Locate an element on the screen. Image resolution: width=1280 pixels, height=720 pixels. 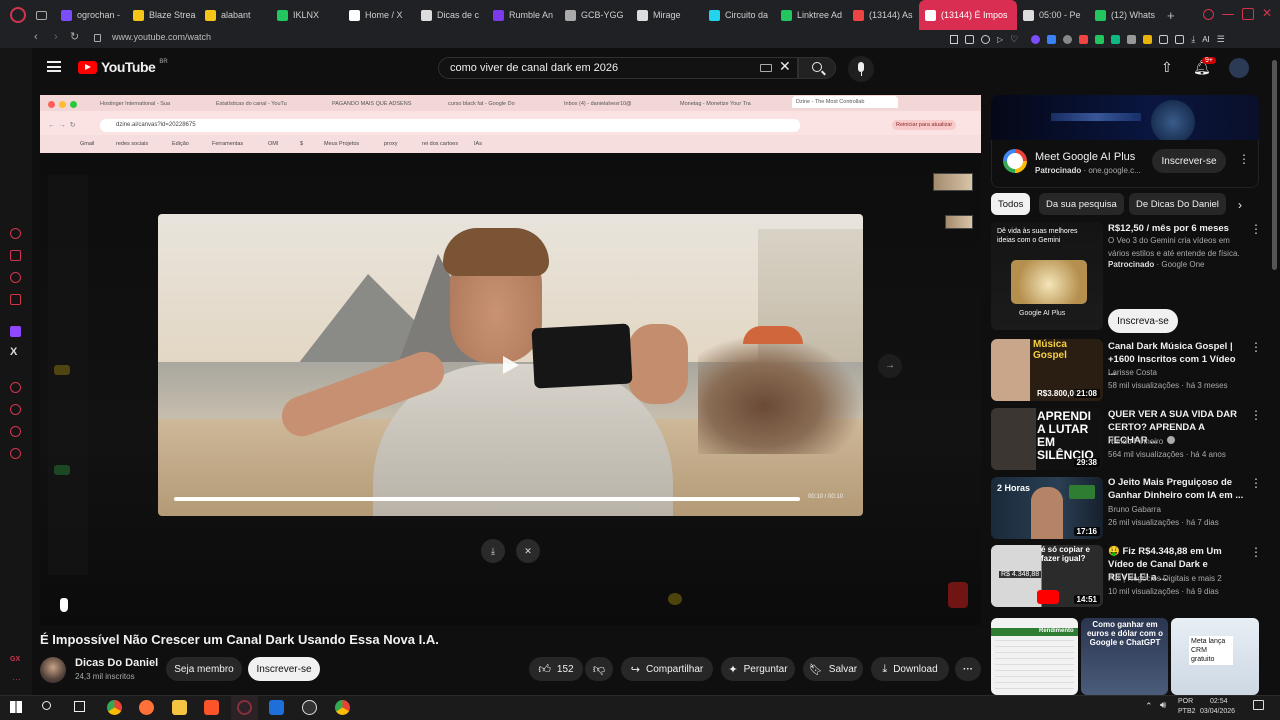
download-button: ⤓ Download is located at coordinates (910, 669).